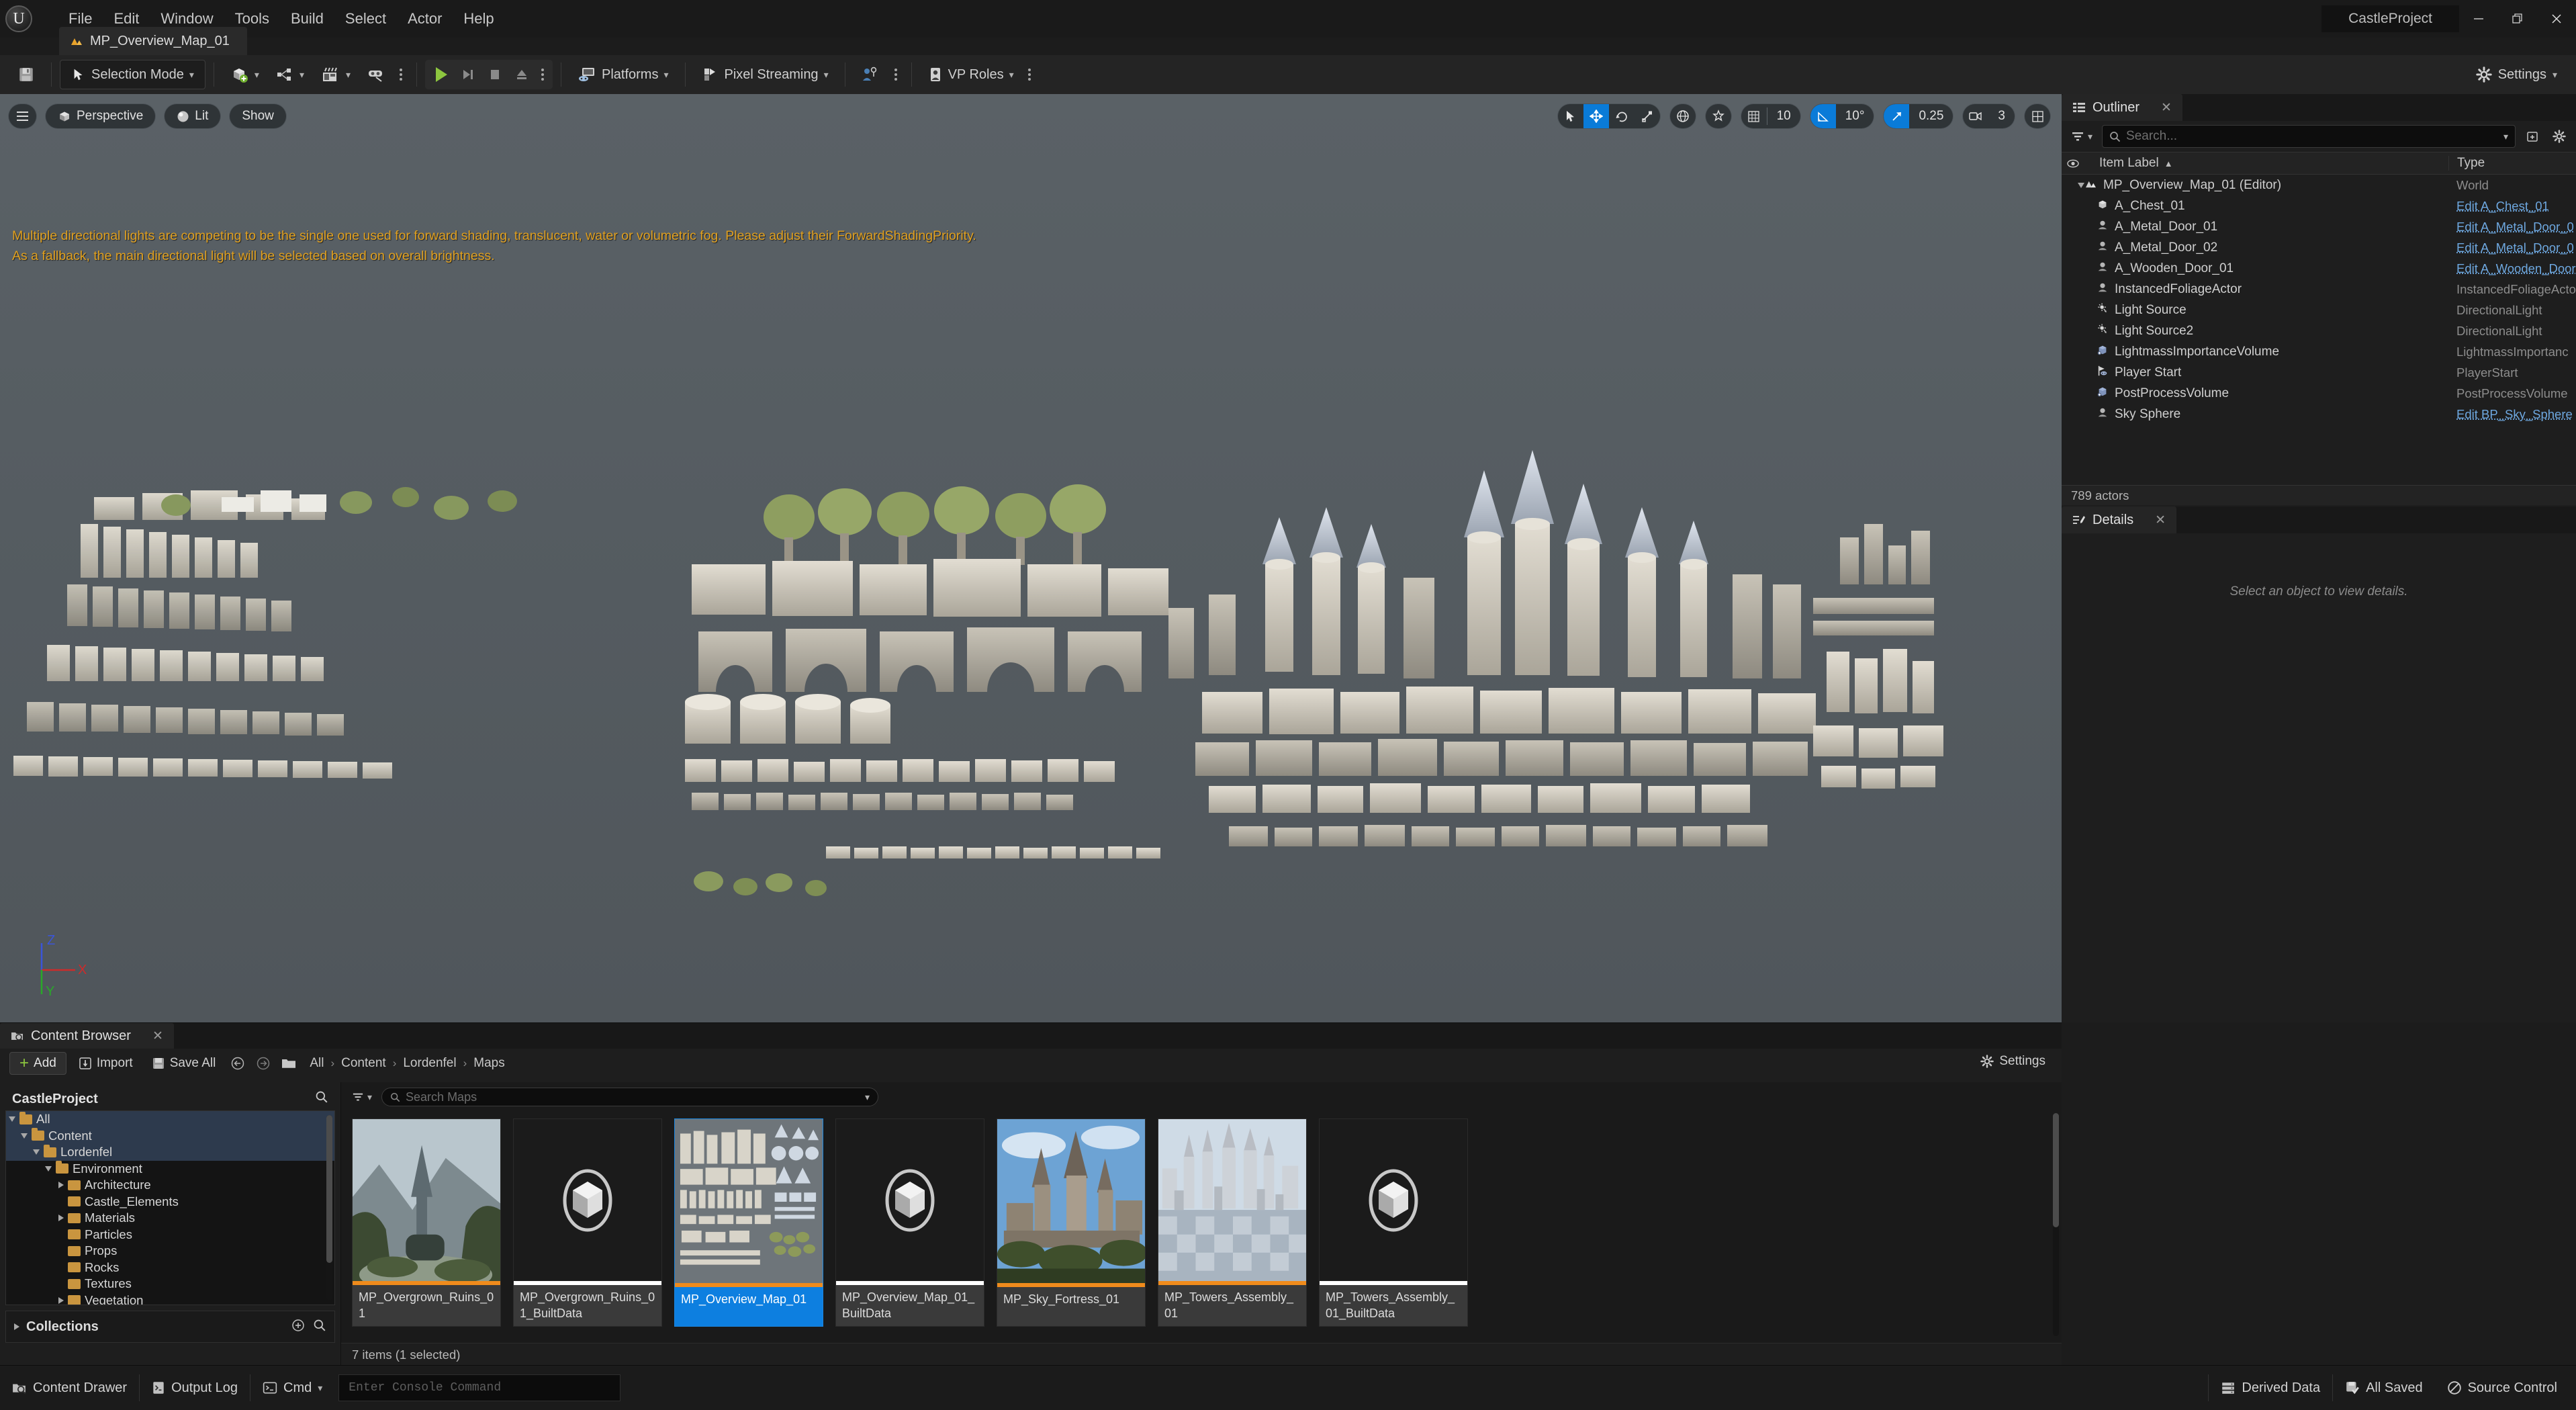  What do you see at coordinates (2319, 310) in the screenshot?
I see `outliner-row-light-source: Light Source DirectionalLight` at bounding box center [2319, 310].